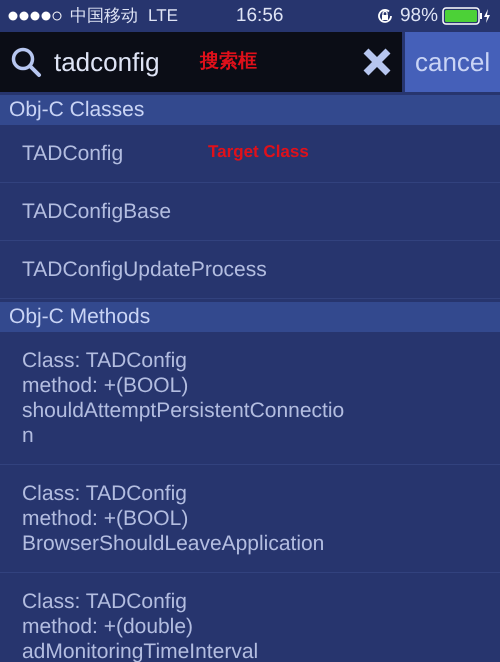 This screenshot has height=662, width=500. Describe the element at coordinates (250, 617) in the screenshot. I see `result-row: Class: TADConfig method: +(double) adMonitoringTimeInterval` at that location.